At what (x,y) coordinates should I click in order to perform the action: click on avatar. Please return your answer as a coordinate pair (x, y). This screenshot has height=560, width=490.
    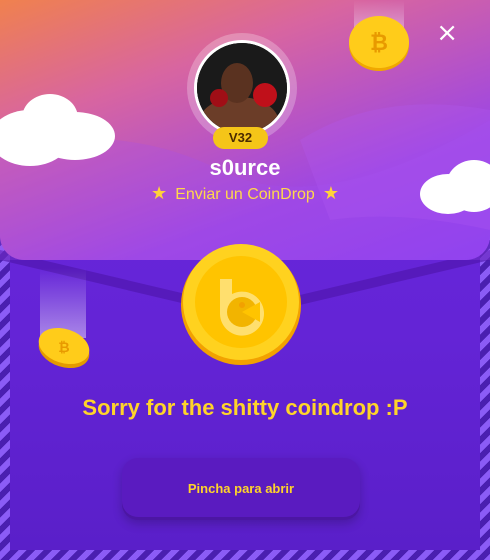
    Looking at the image, I should click on (242, 88).